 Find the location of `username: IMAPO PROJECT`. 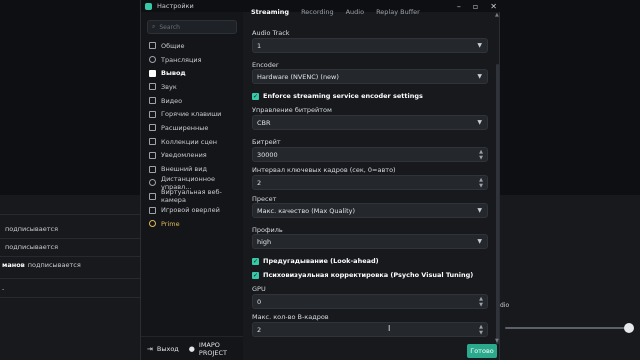

username: IMAPO PROJECT is located at coordinates (212, 348).